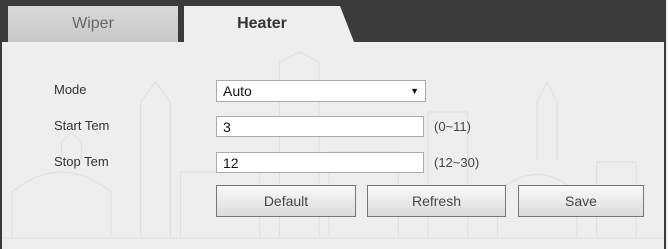 This screenshot has height=249, width=668. I want to click on stop-temp-input, so click(320, 162).